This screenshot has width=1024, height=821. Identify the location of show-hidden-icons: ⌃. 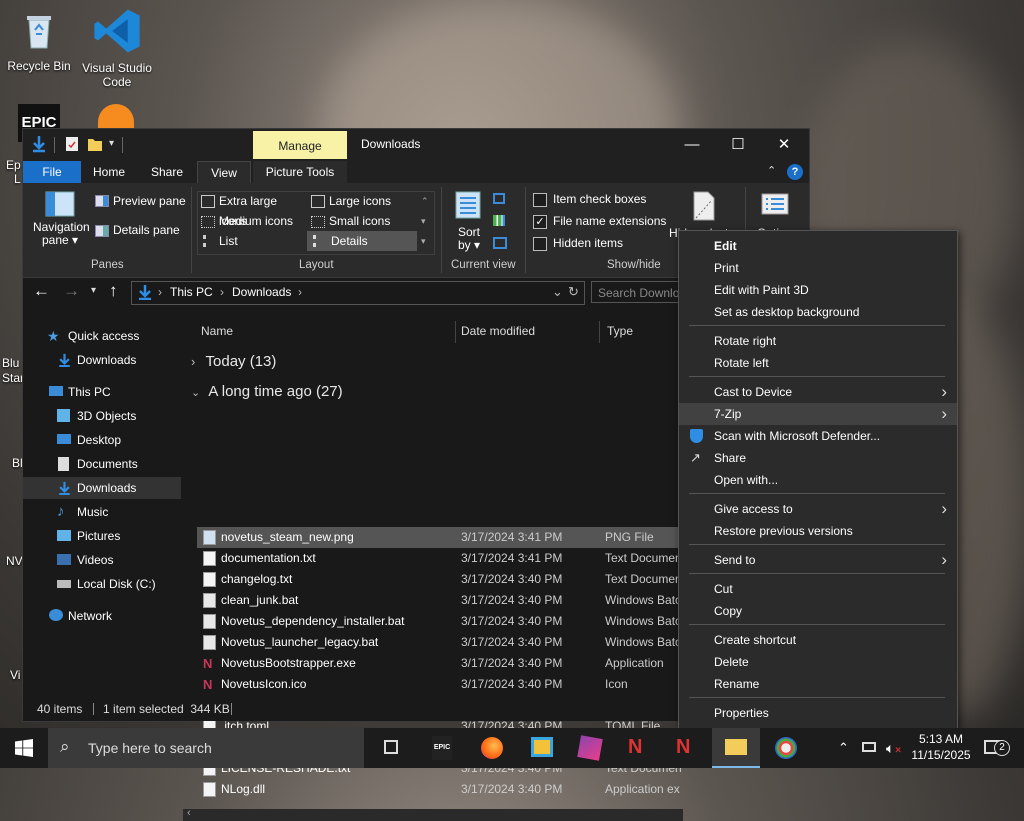
(843, 748).